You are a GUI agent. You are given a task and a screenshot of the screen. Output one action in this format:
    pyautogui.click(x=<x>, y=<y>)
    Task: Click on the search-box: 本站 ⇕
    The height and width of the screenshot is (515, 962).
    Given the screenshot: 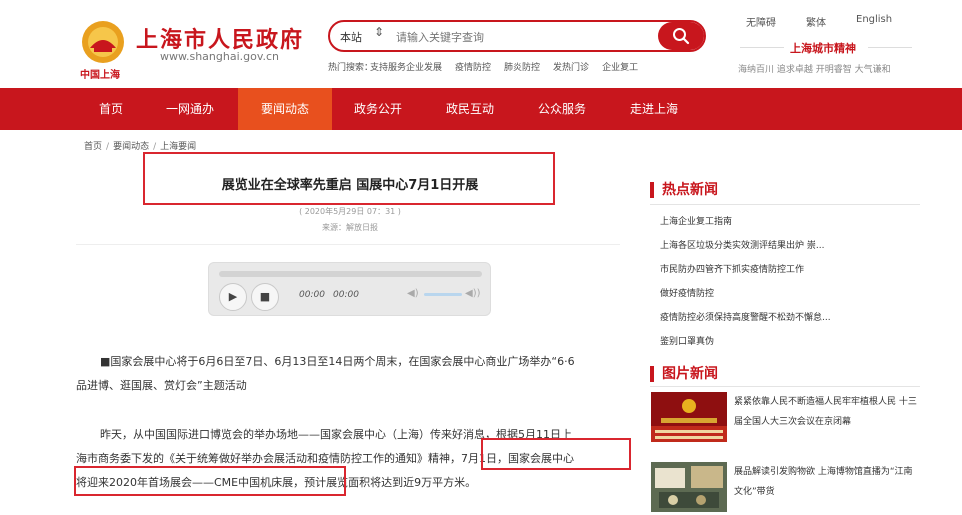 What is the action you would take?
    pyautogui.click(x=517, y=36)
    